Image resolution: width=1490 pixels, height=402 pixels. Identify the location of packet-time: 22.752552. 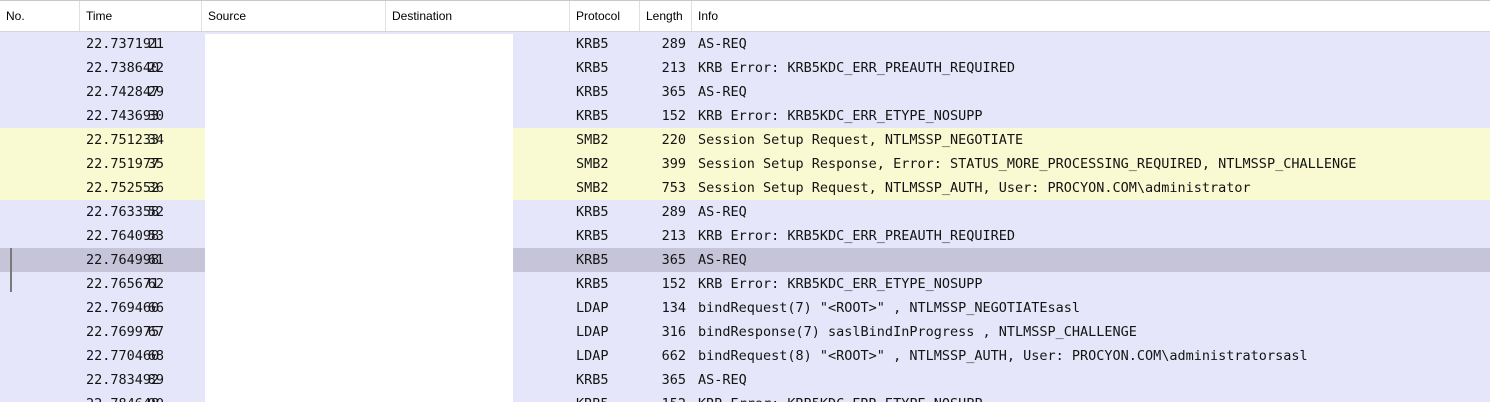
(123, 188).